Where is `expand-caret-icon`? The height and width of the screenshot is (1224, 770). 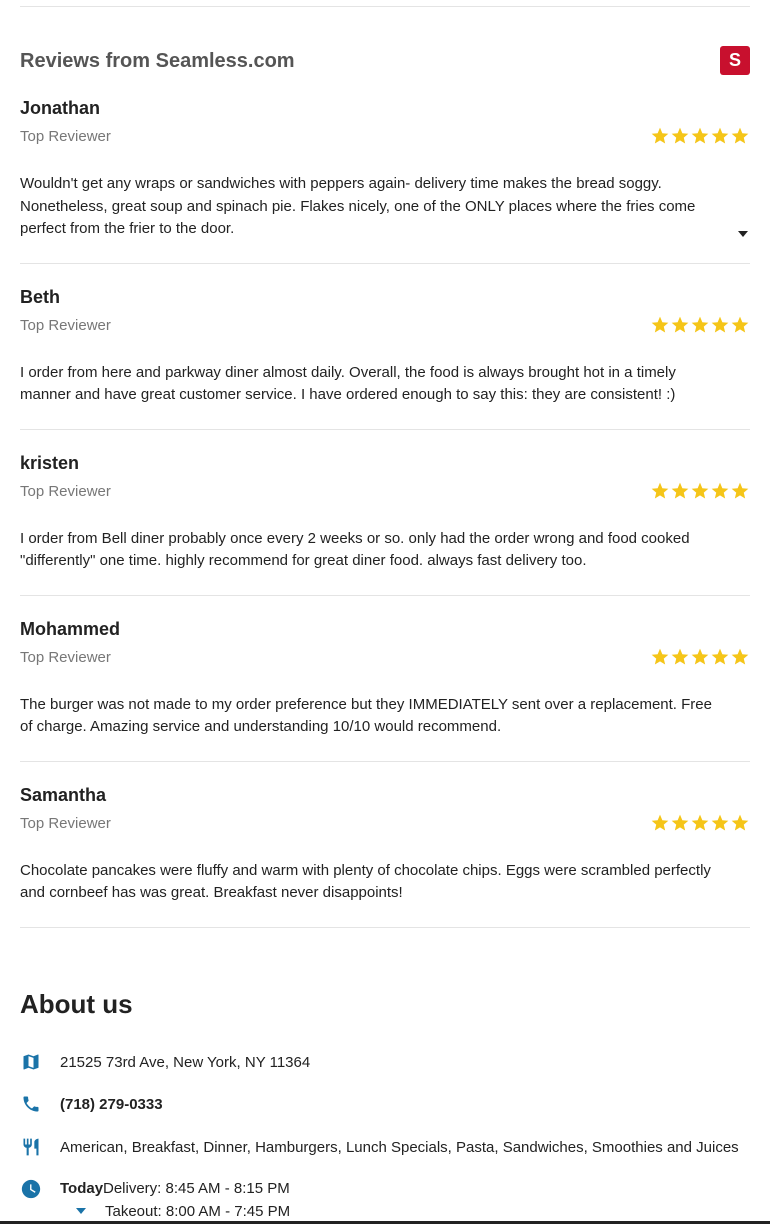 expand-caret-icon is located at coordinates (743, 233).